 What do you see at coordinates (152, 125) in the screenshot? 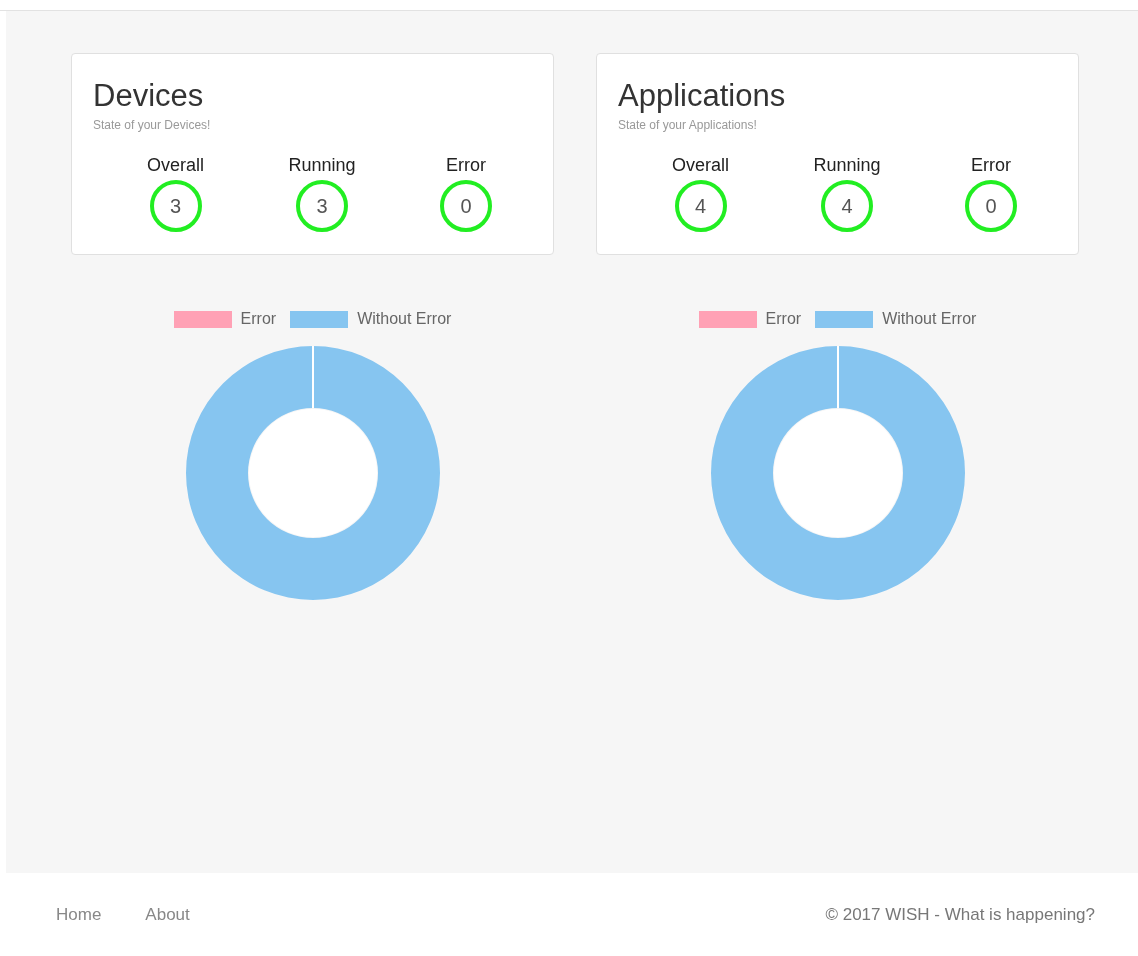
I see `card-subtitle: State of your Devices!` at bounding box center [152, 125].